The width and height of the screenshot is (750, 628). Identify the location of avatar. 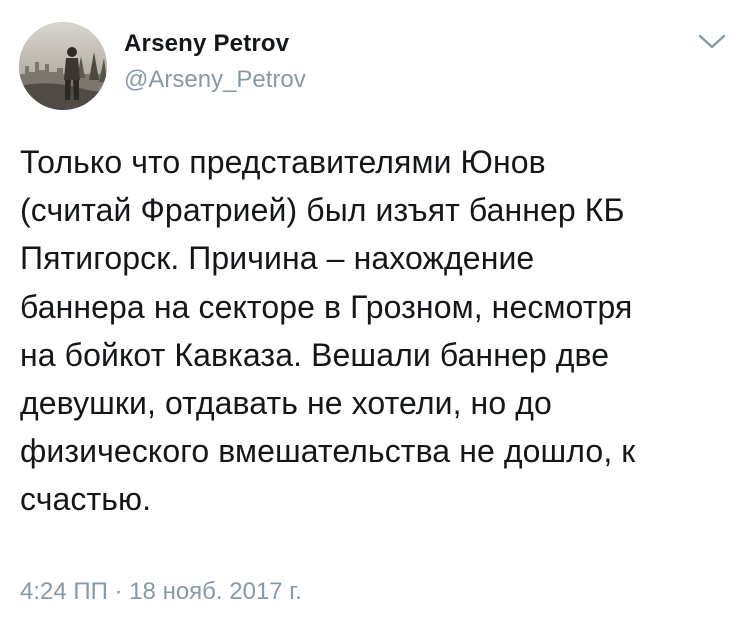
(63, 66).